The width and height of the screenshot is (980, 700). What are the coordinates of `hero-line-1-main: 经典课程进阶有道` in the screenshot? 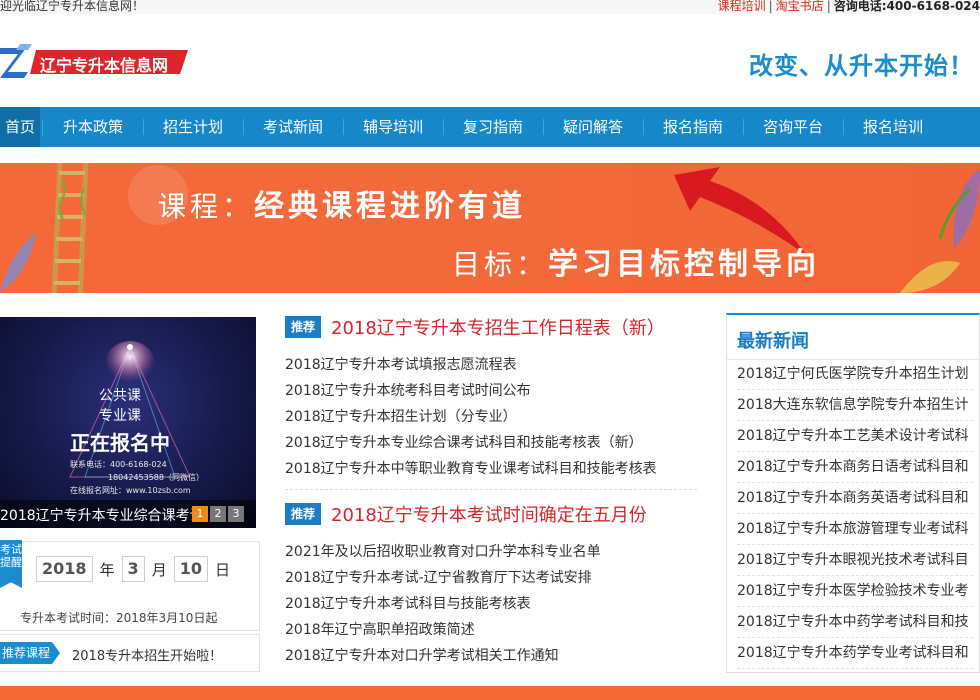 It's located at (390, 206).